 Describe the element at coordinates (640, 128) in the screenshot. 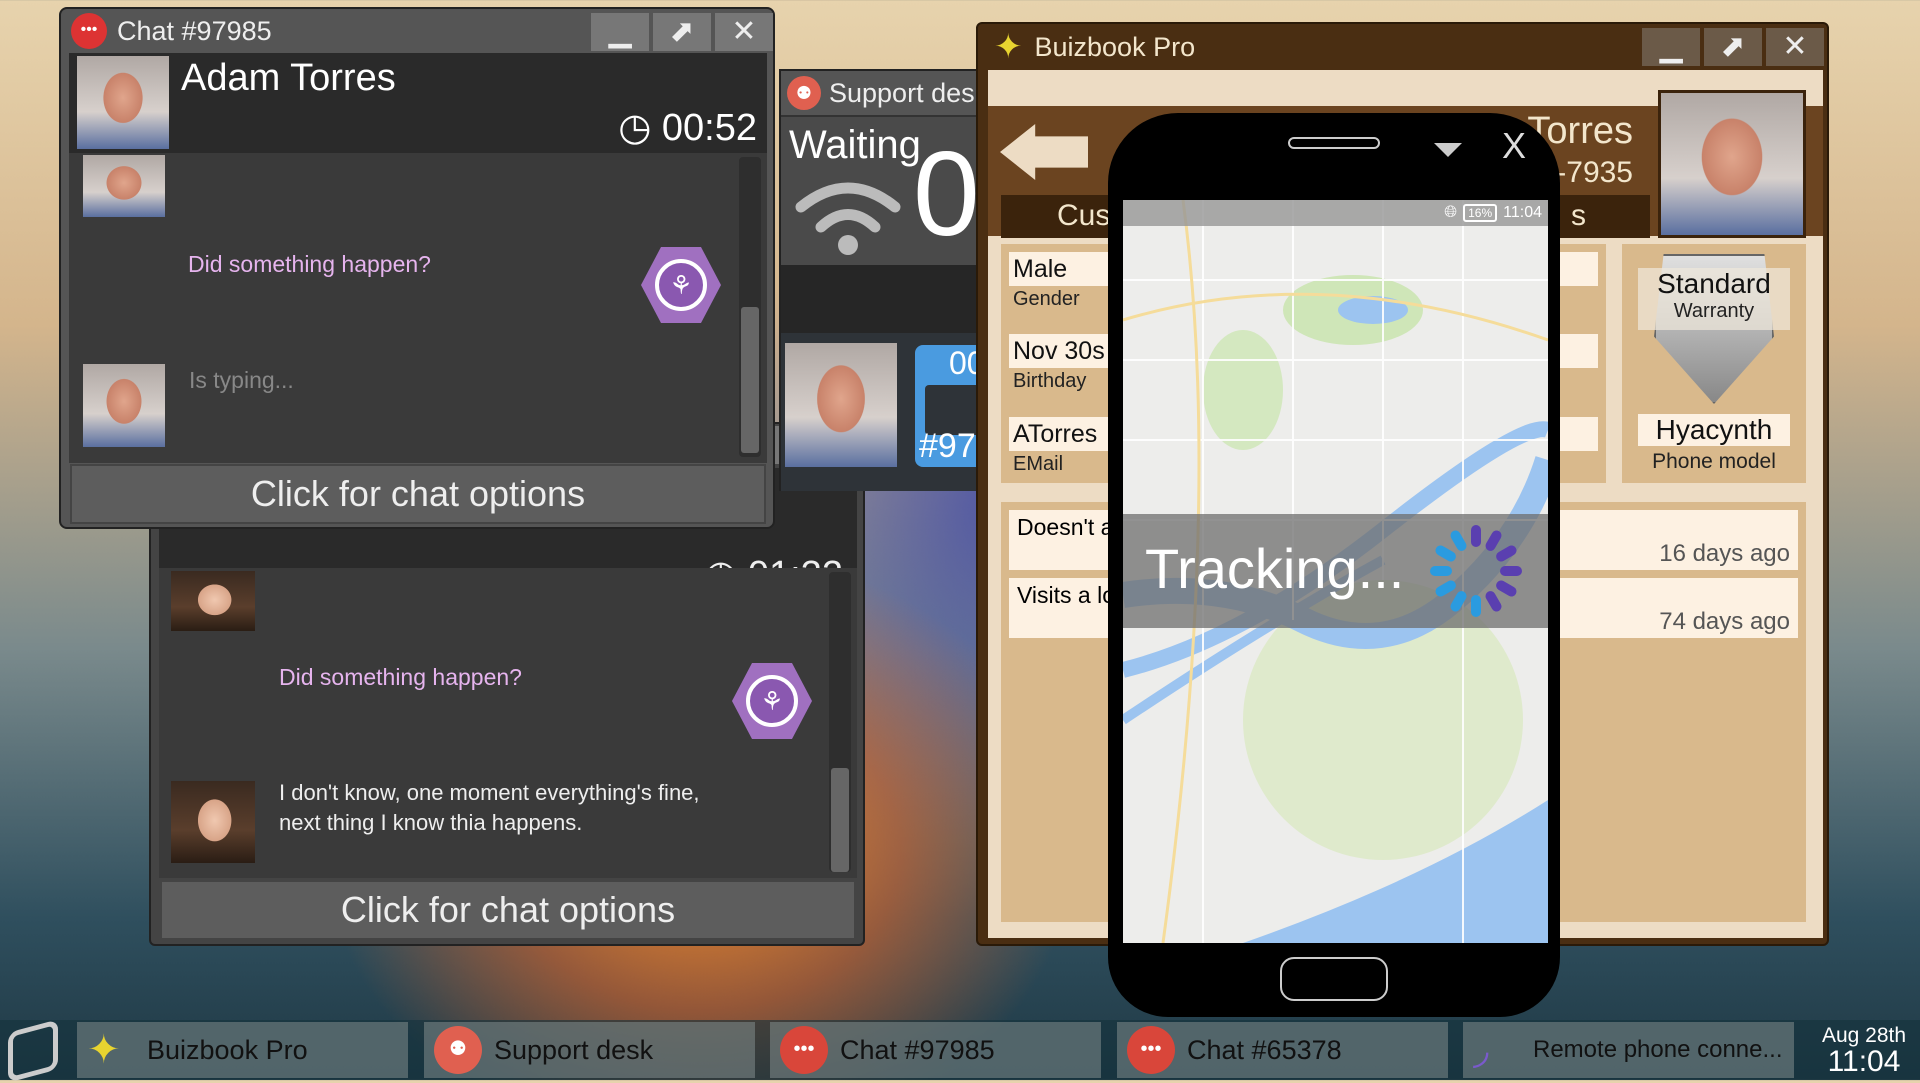

I see `clock-icon: ◷` at that location.